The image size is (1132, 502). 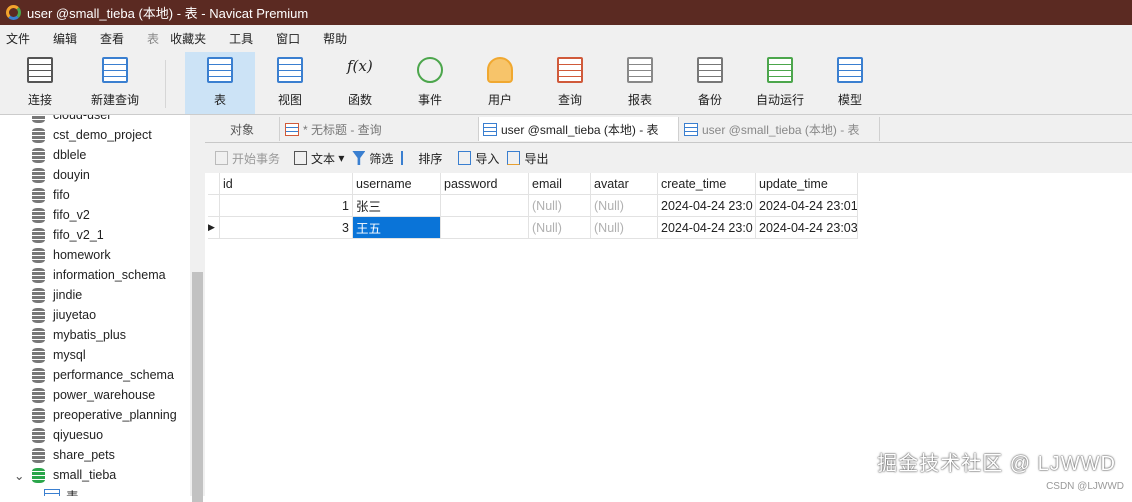 What do you see at coordinates (780, 129) in the screenshot?
I see `tab-user-table-design: user @small_tieba (本地) - 表` at bounding box center [780, 129].